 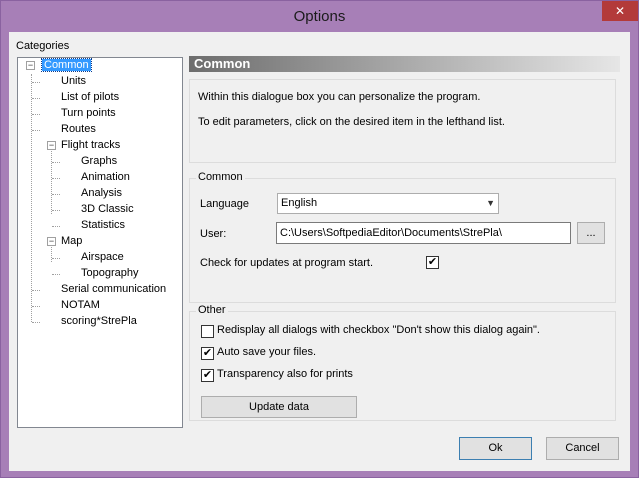 What do you see at coordinates (88, 226) in the screenshot?
I see `tree-item-statistics: Statistics` at bounding box center [88, 226].